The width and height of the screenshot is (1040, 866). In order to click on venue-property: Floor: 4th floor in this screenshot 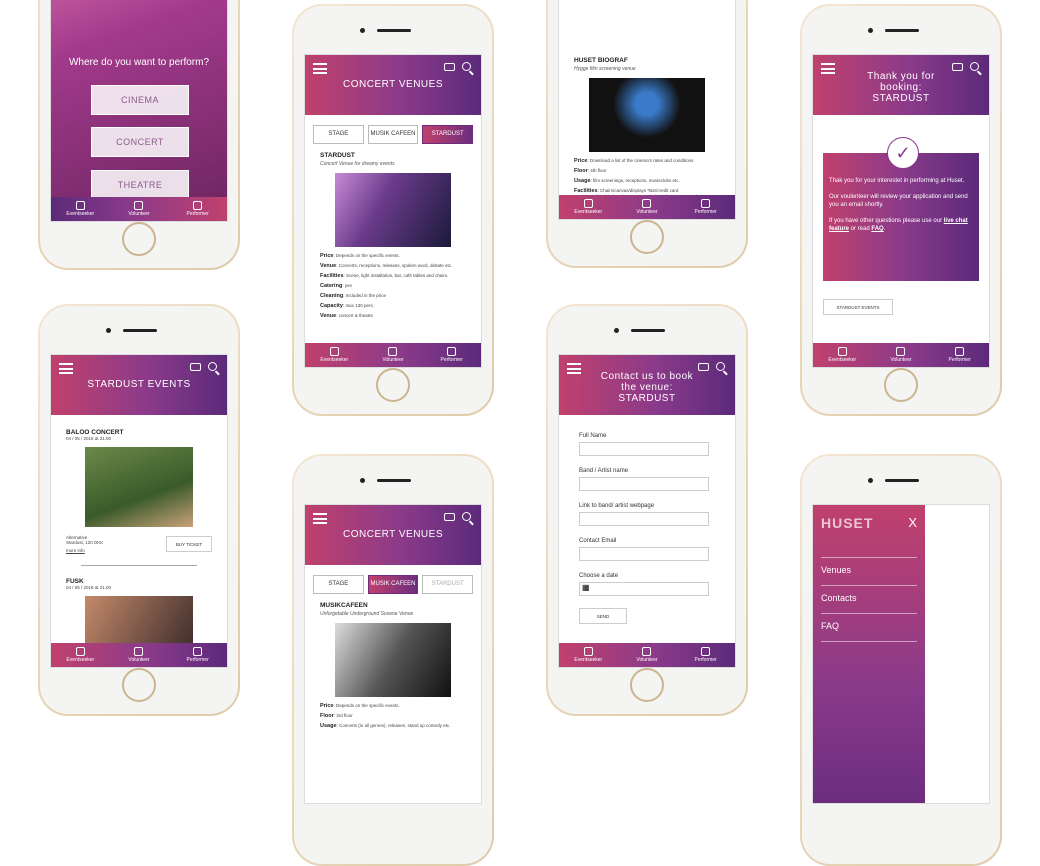, I will do `click(590, 171)`.